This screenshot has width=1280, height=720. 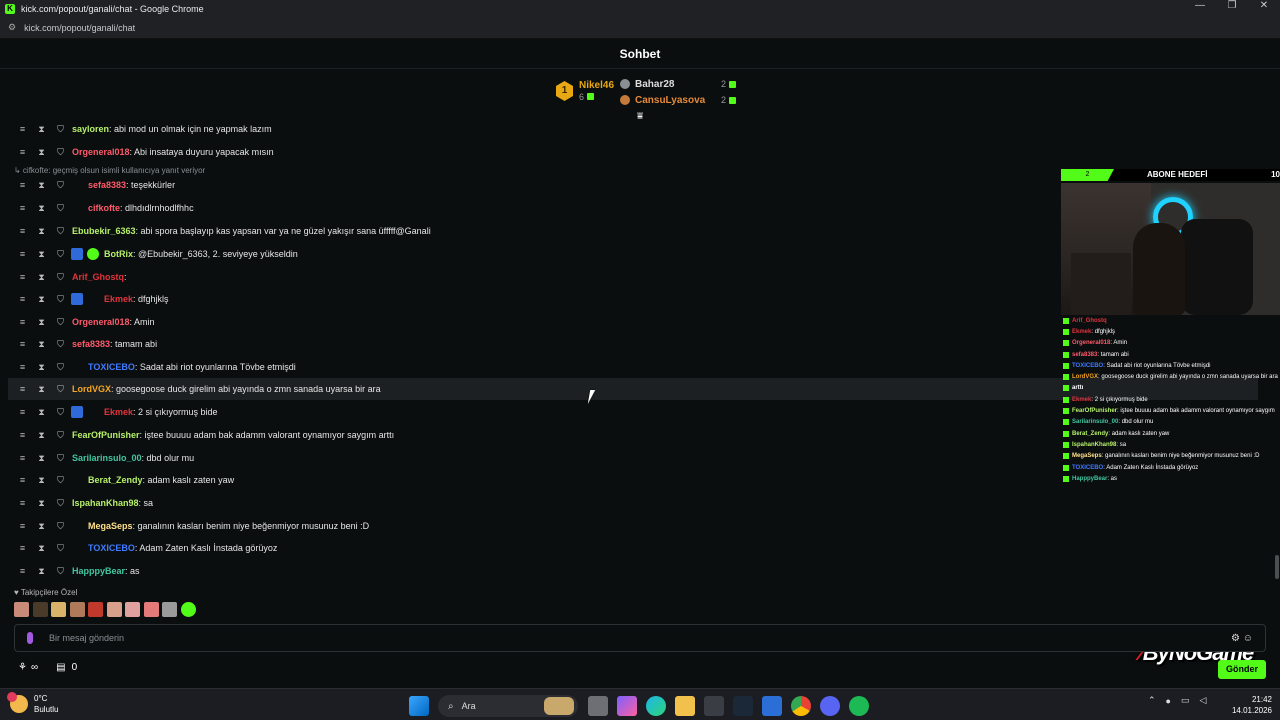 I want to click on chat-message: ≡ ⧗ ⛉ IspahanKhan98: sa, so click(x=633, y=503).